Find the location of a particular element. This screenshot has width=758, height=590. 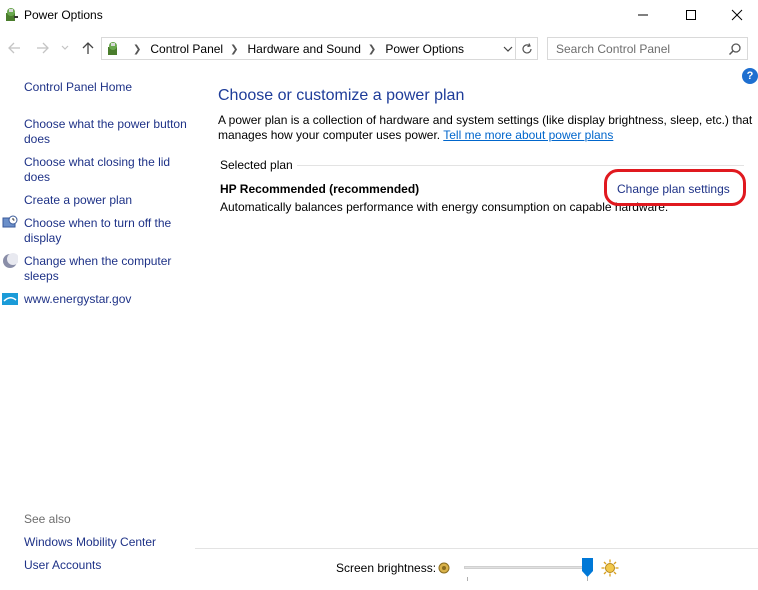

brightness-slider-track is located at coordinates (528, 567).